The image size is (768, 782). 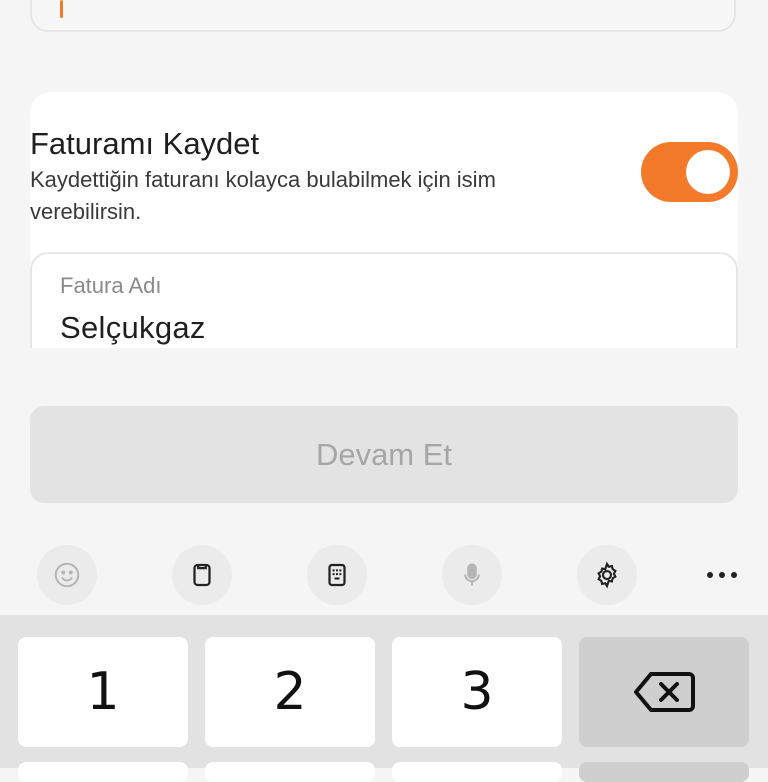 I want to click on backspace-key, so click(x=664, y=692).